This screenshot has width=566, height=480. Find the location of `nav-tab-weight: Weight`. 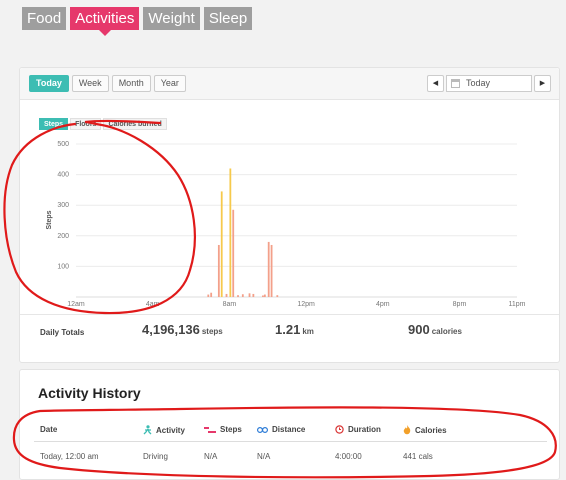

nav-tab-weight: Weight is located at coordinates (171, 18).